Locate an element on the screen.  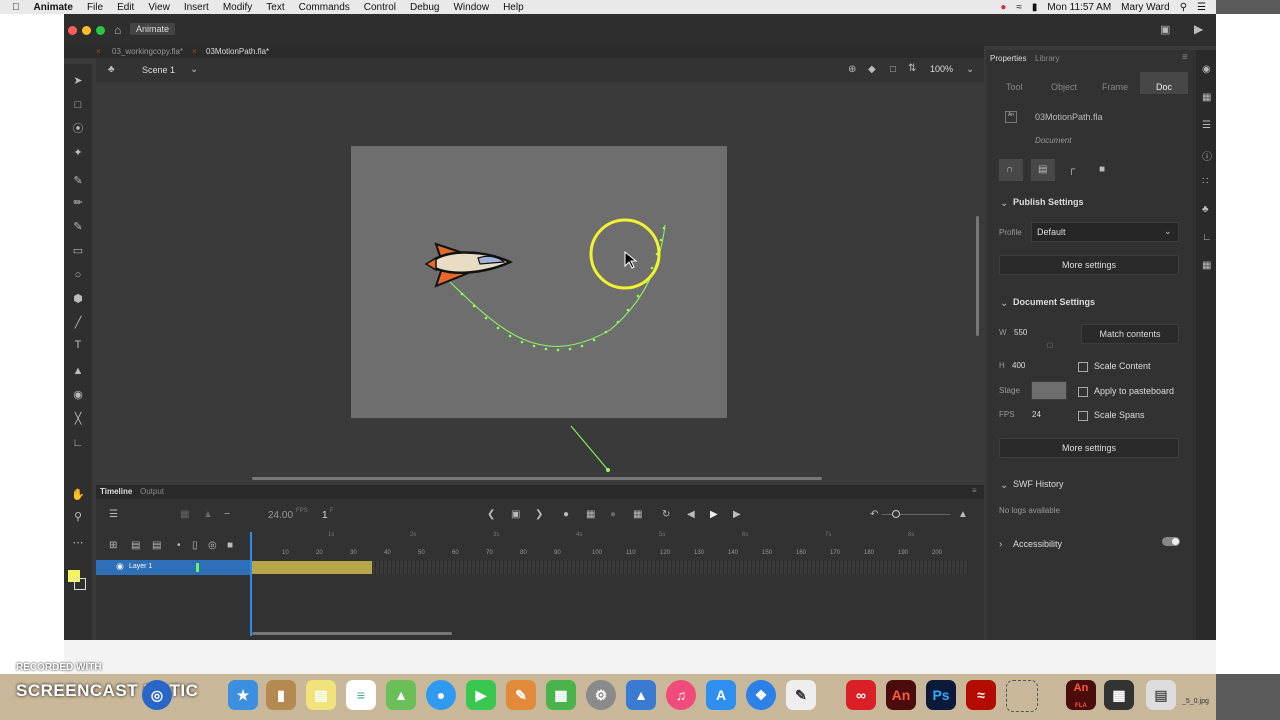
center-frame-icon: ▦ is located at coordinates (590, 514).